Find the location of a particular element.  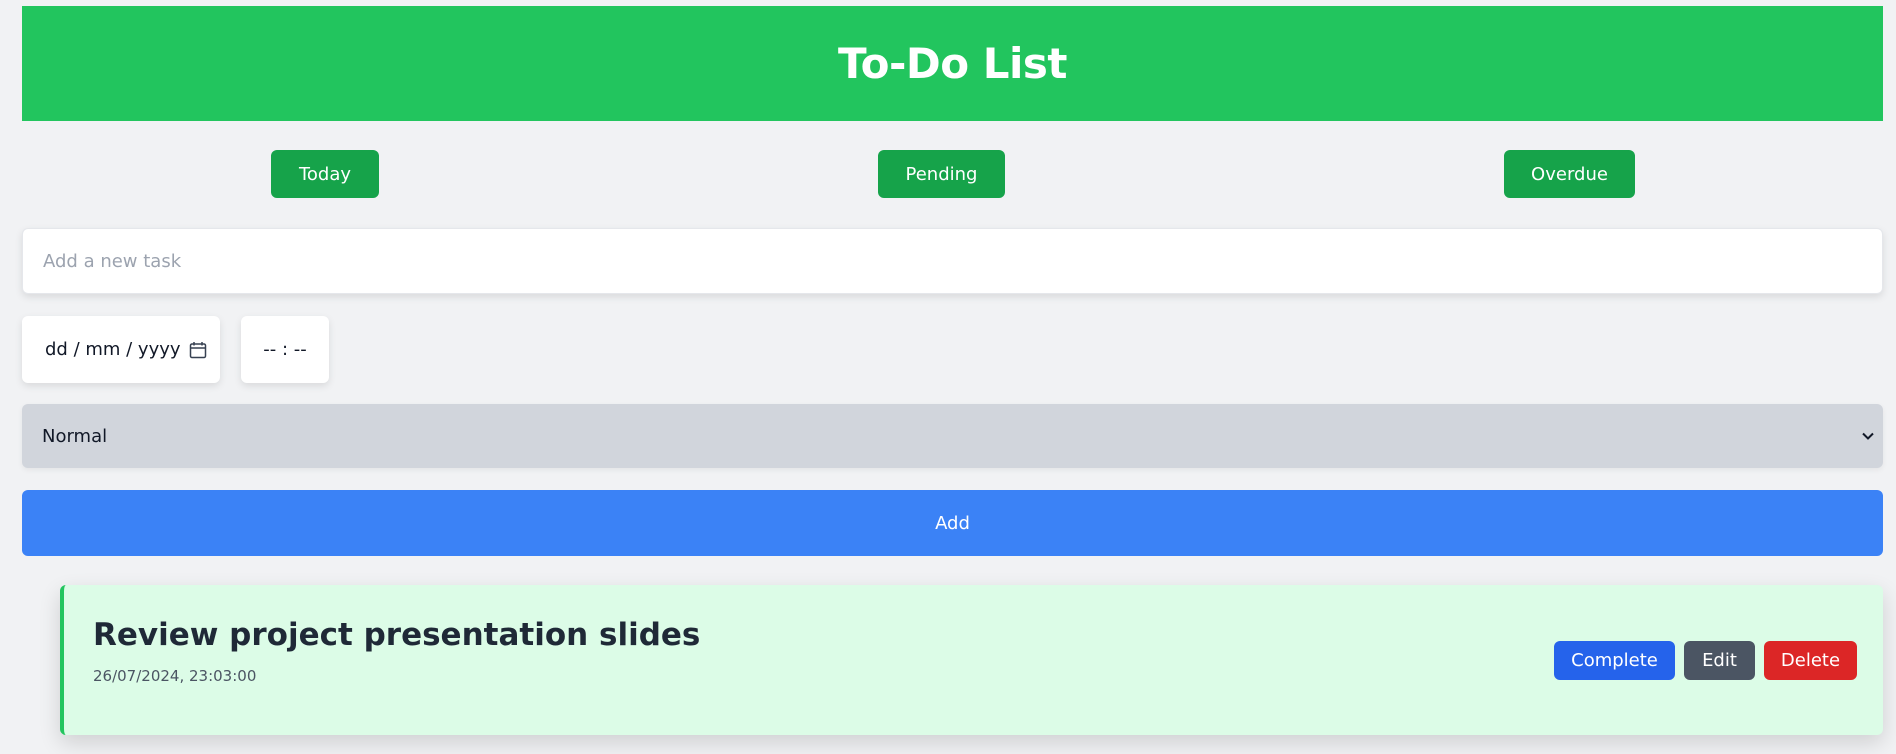

page-header: To-Do List is located at coordinates (952, 63).